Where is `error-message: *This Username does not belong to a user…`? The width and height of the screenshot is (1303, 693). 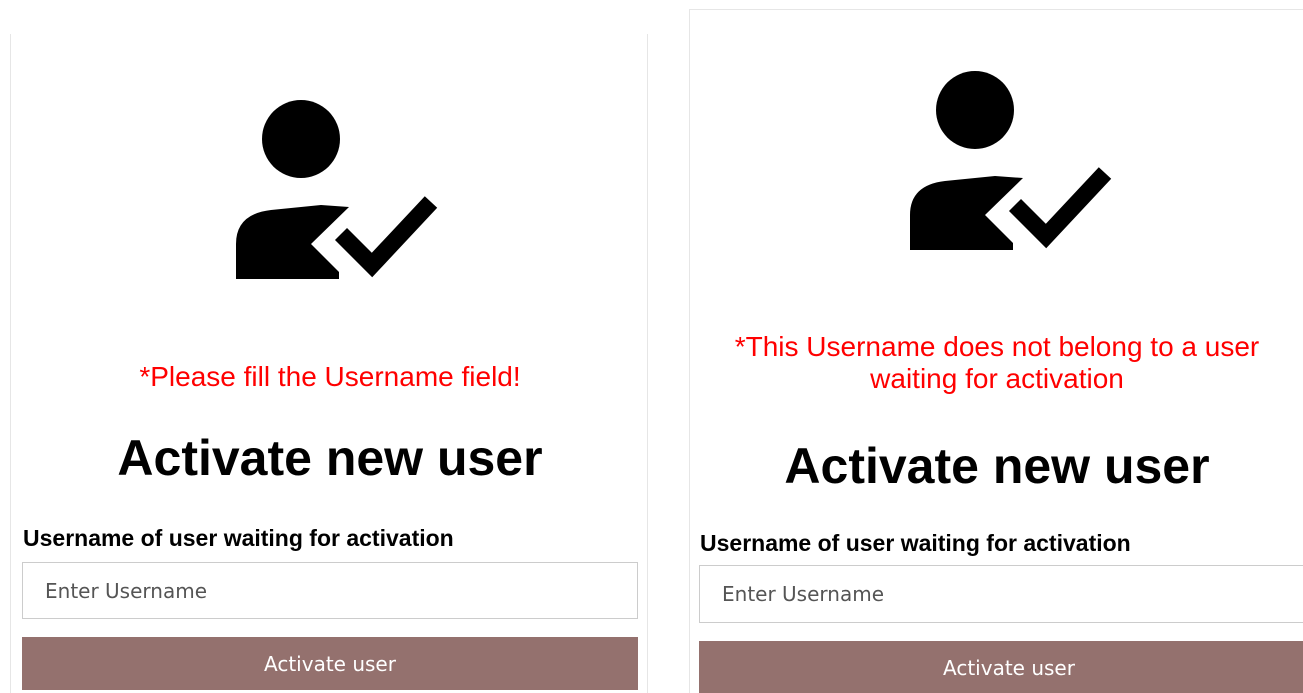
error-message: *This Username does not belong to a user… is located at coordinates (997, 362).